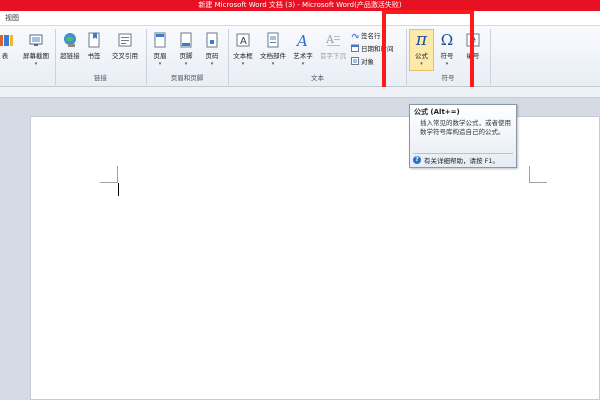 The image size is (600, 400). I want to click on cross-reference-icon, so click(125, 40).